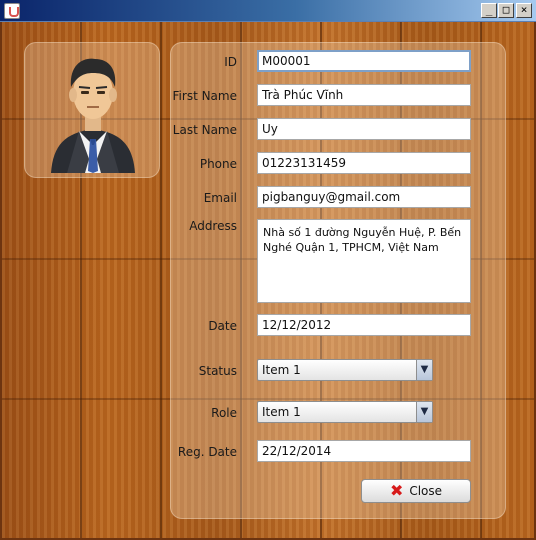 This screenshot has height=540, width=536. Describe the element at coordinates (207, 452) in the screenshot. I see `reg-date-label: Reg. Date` at that location.